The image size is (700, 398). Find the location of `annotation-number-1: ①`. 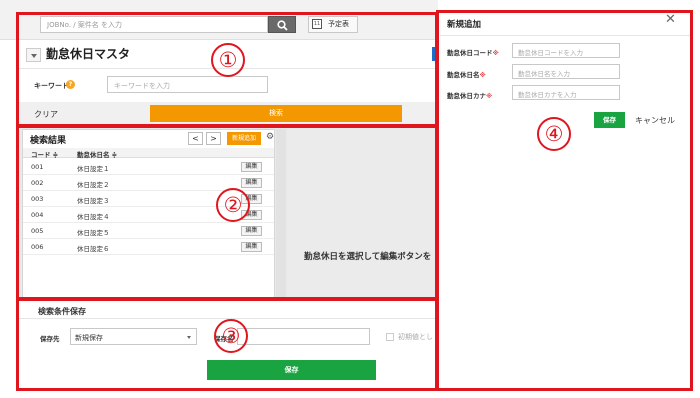

annotation-number-1: ① is located at coordinates (228, 60).